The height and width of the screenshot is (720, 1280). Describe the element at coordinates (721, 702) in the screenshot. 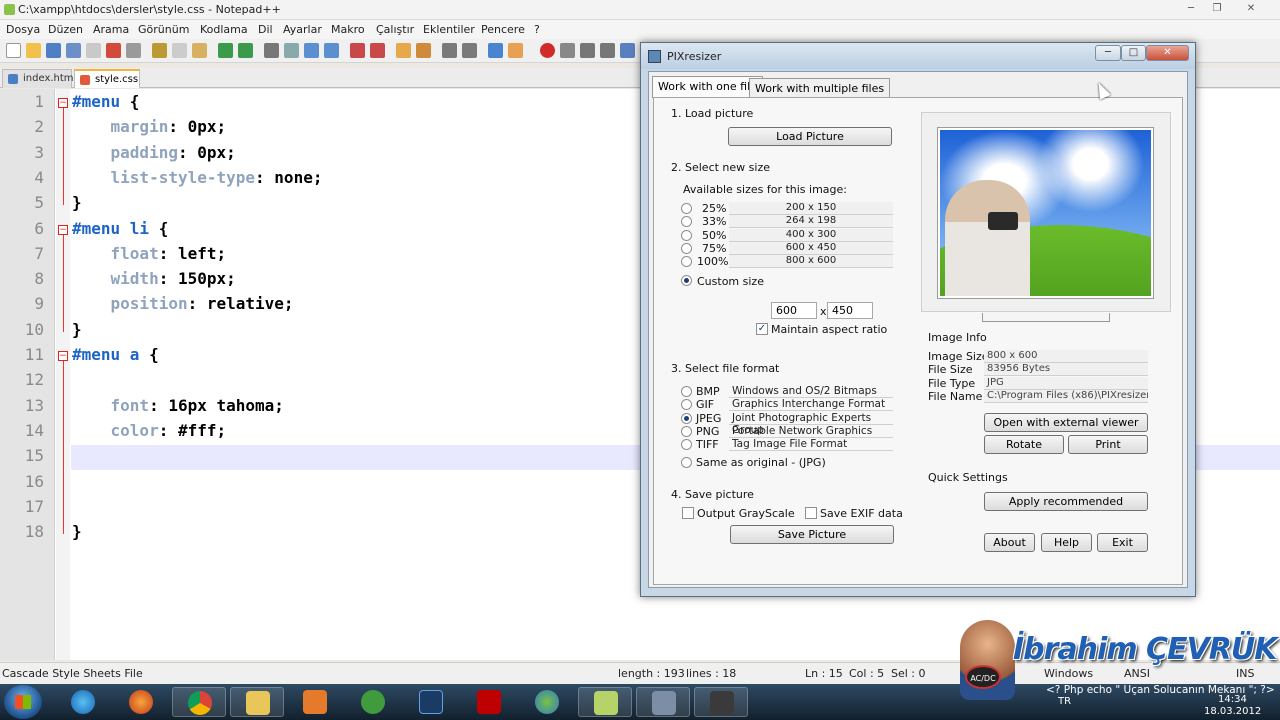

I see `taskbar-camstudio` at that location.